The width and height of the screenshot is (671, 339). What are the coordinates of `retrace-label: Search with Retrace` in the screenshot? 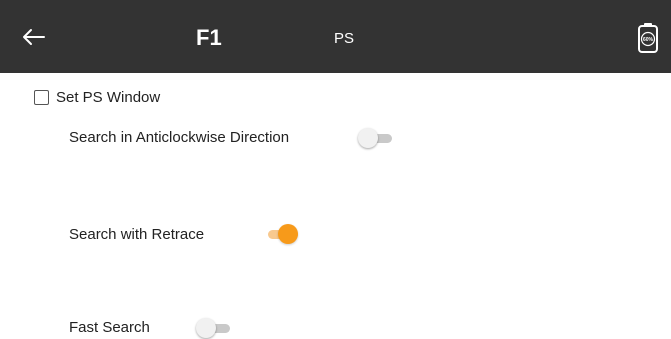 It's located at (137, 234).